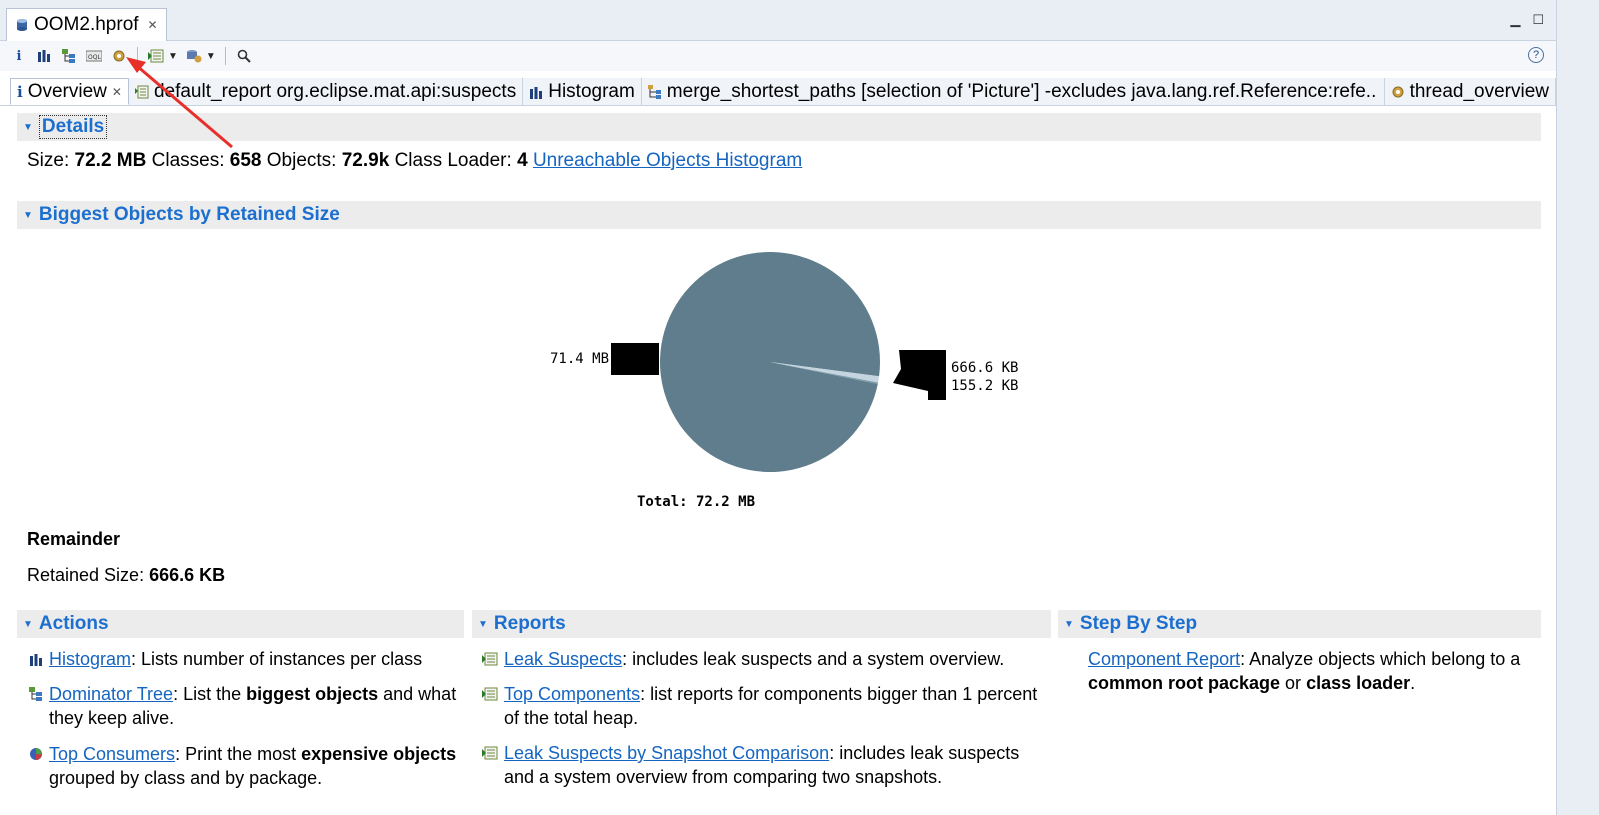 The height and width of the screenshot is (815, 1599). I want to click on editor-tab-title: OOM2.hprof, so click(86, 24).